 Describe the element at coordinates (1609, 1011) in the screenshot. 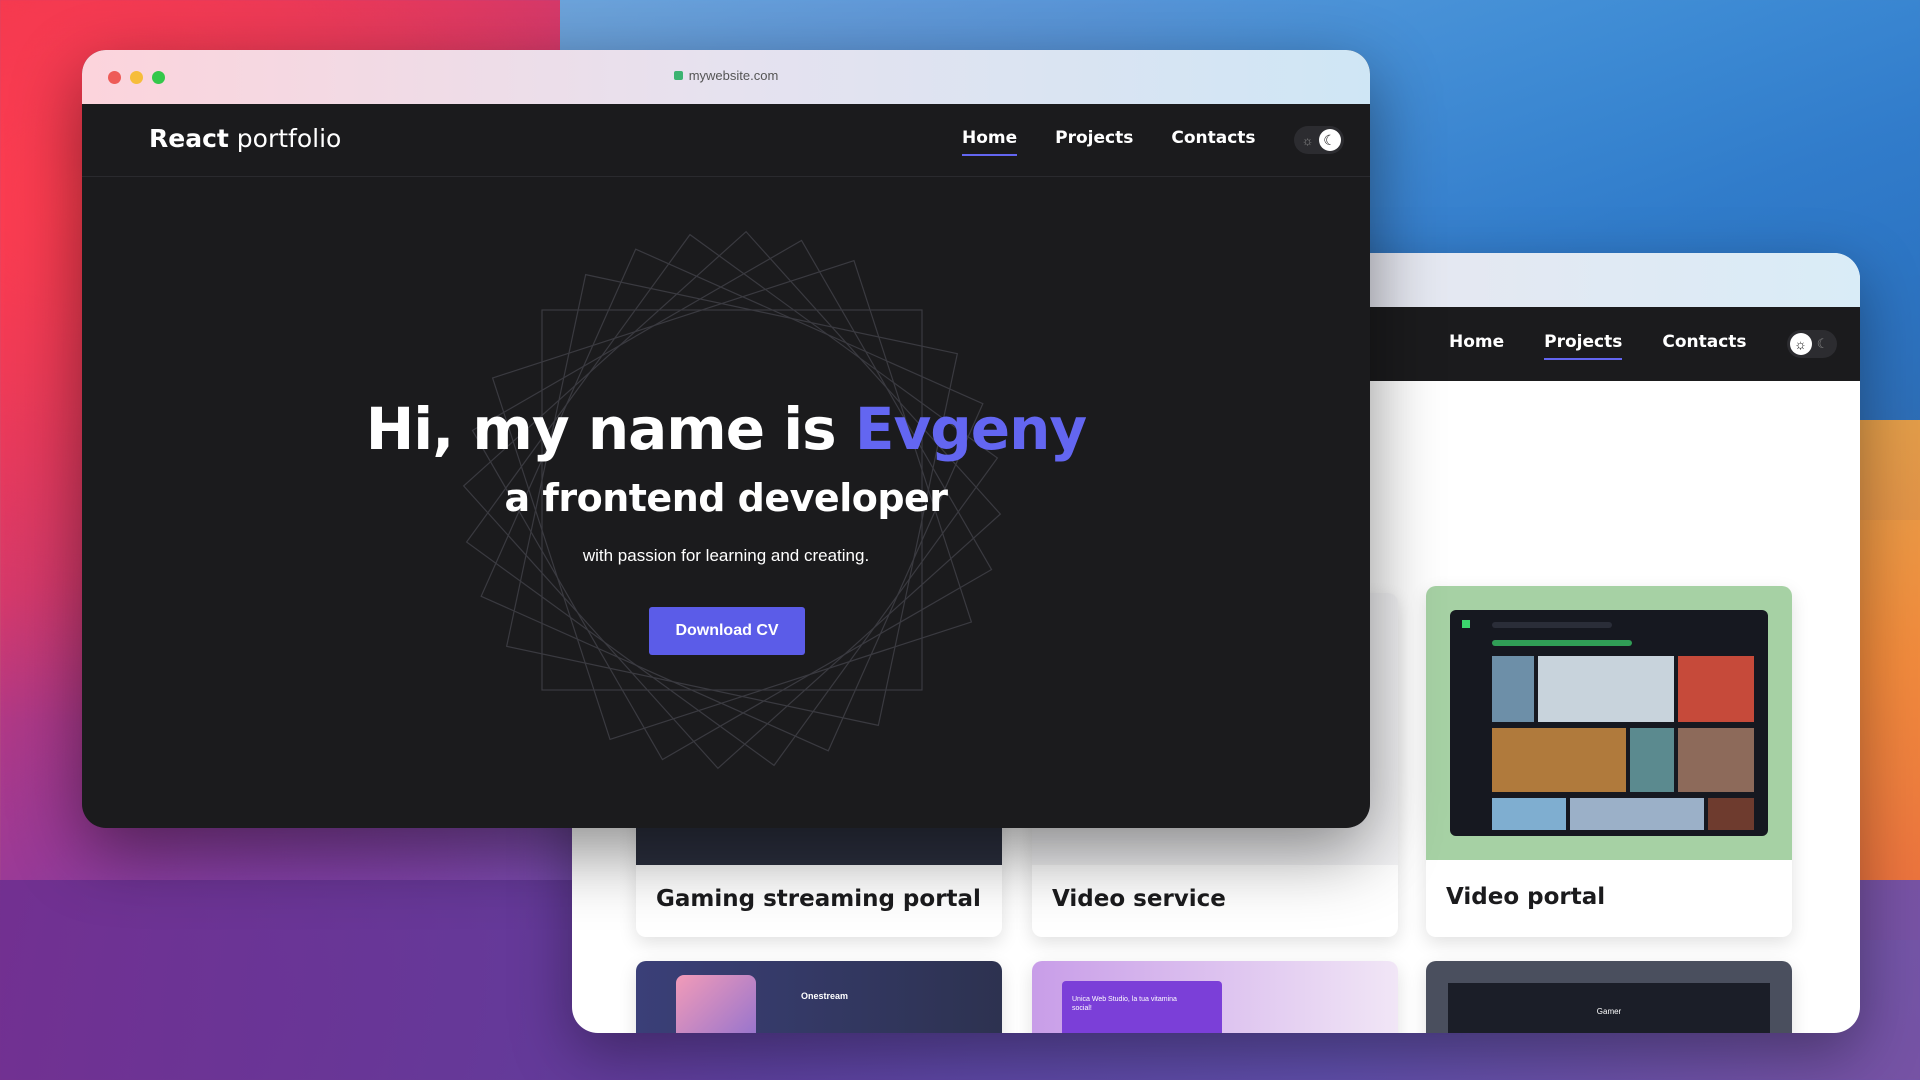

I see `thumb-text: Gamer` at that location.